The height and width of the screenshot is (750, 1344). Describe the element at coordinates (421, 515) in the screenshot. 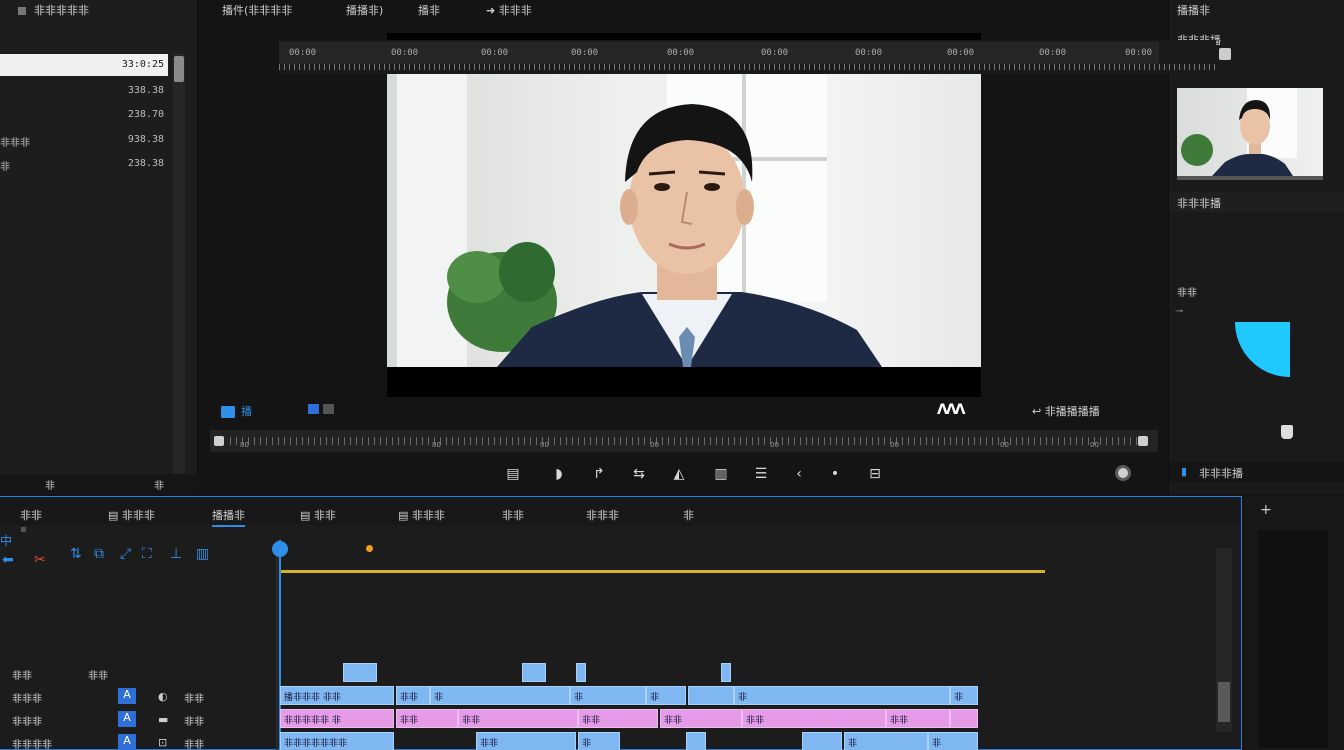

I see `tab-timeline-4: ▤ 非非非` at that location.